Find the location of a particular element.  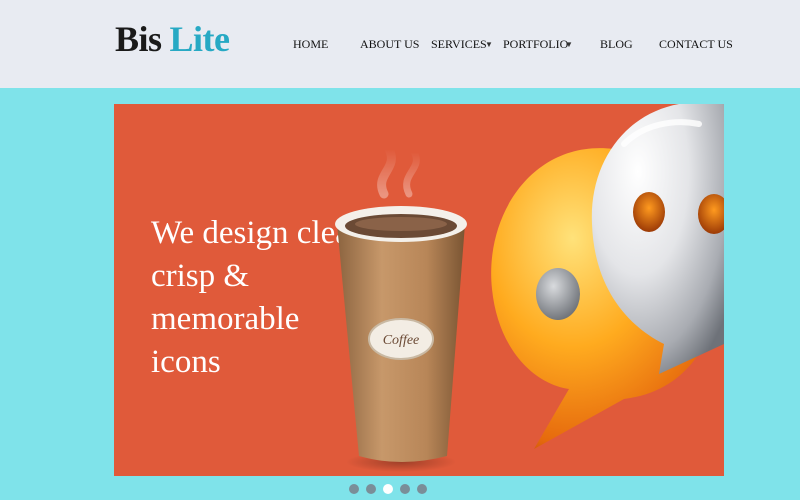

hero-headline: We design clean, crisp & memorable icons is located at coordinates (263, 298).